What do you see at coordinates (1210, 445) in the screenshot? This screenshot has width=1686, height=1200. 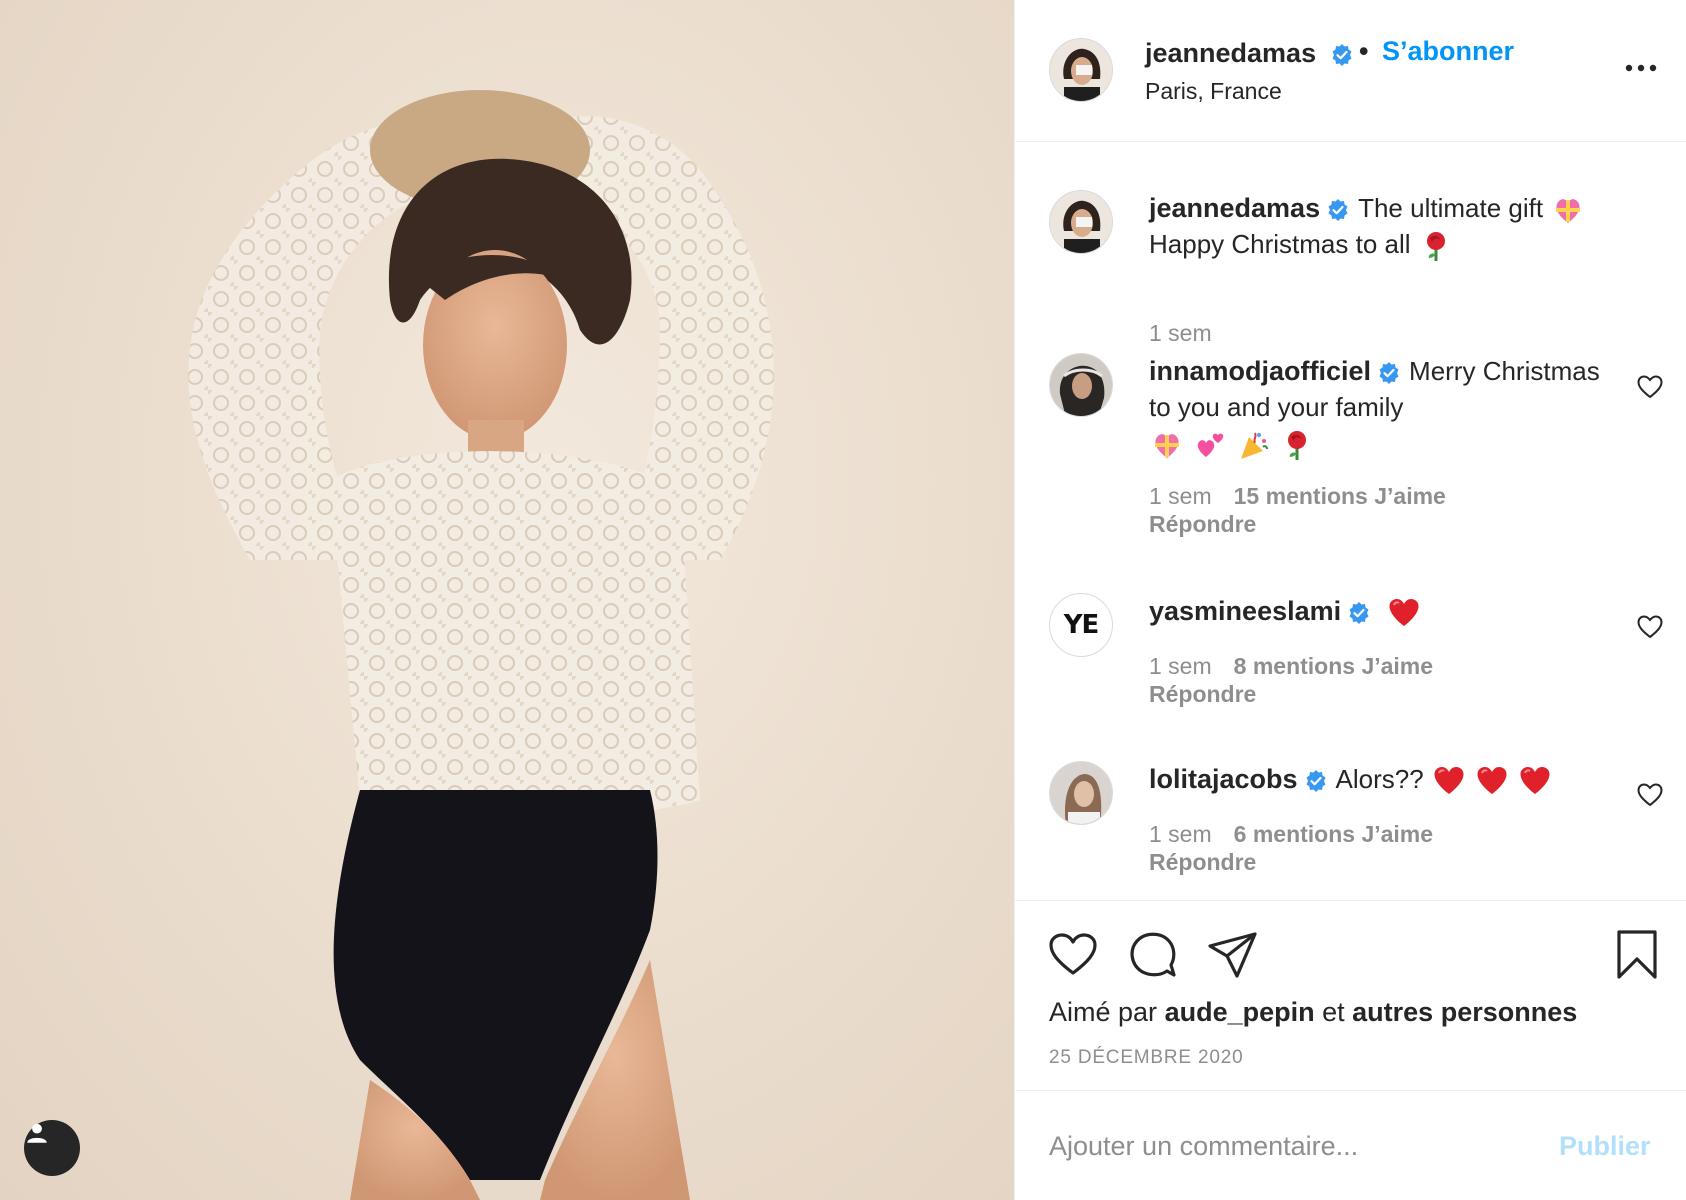 I see `two-hearts-emoji` at bounding box center [1210, 445].